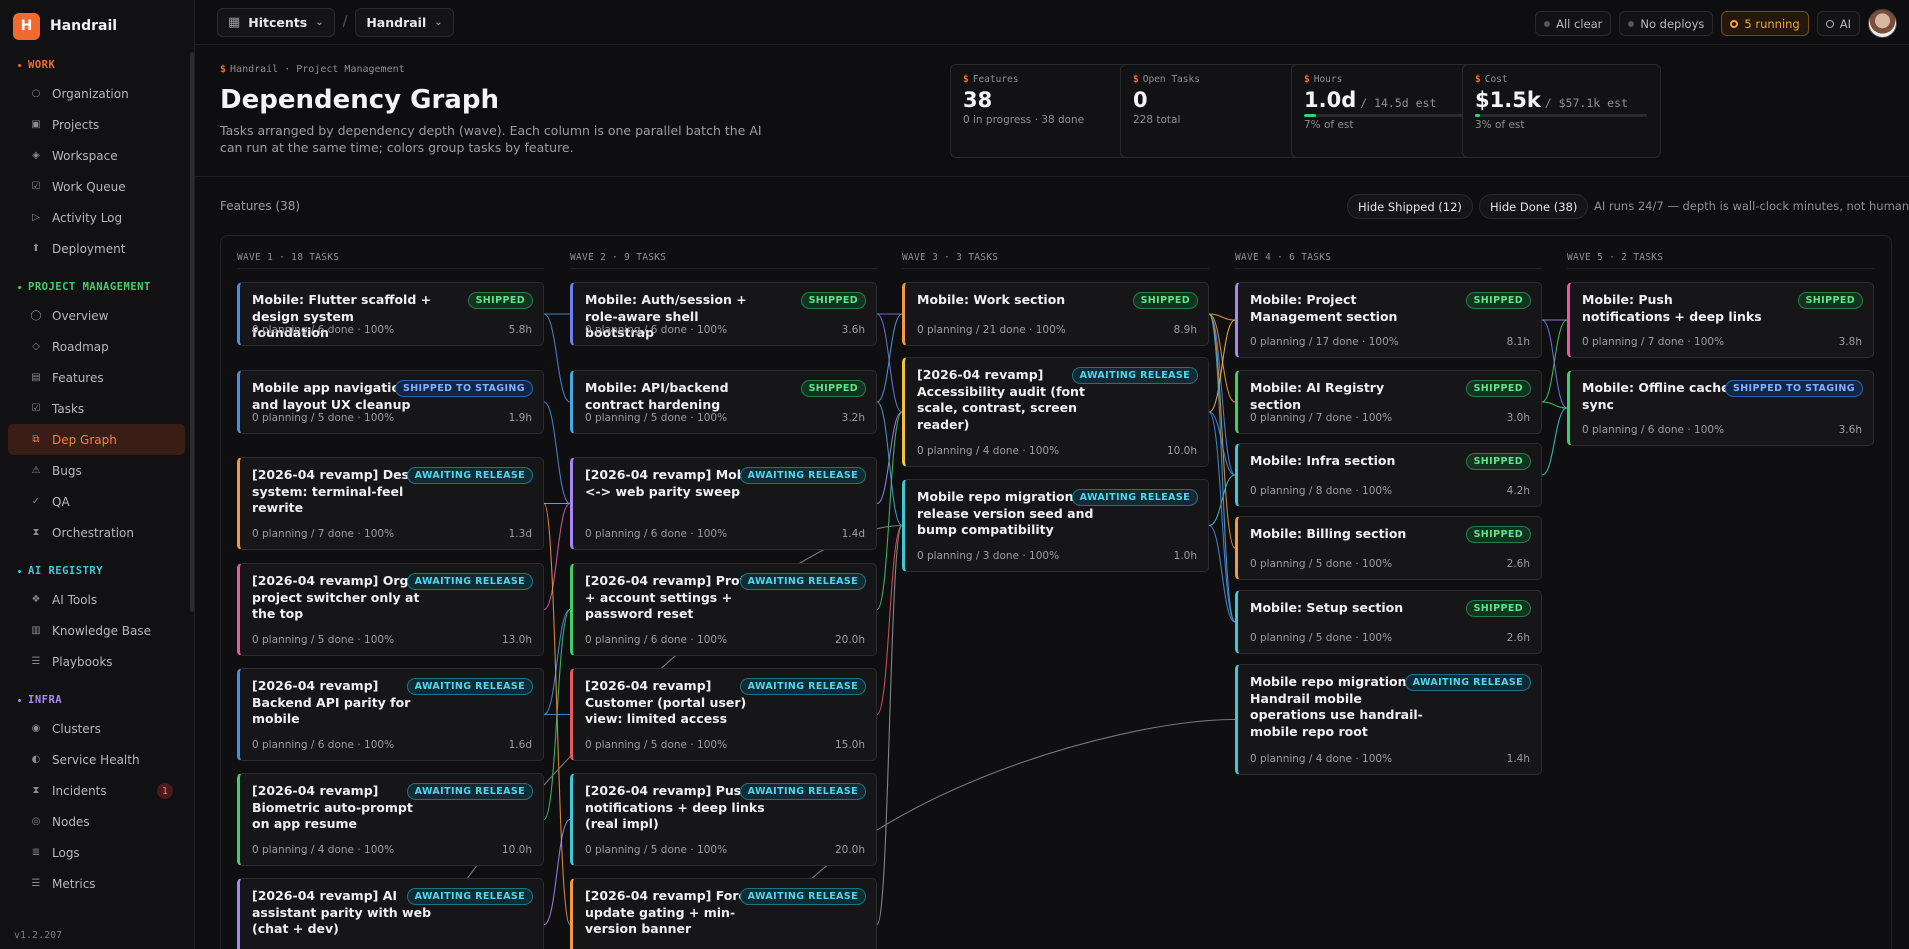 The image size is (1909, 949). What do you see at coordinates (66, 571) in the screenshot?
I see `sidebar-section-label: AI REGISTRY` at bounding box center [66, 571].